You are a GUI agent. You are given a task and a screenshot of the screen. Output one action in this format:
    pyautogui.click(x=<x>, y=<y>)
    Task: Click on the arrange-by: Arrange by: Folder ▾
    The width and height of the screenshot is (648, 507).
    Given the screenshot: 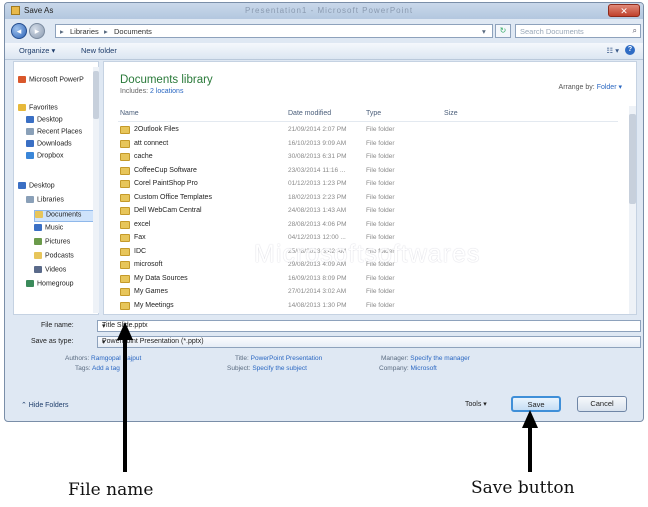 What is the action you would take?
    pyautogui.click(x=590, y=87)
    